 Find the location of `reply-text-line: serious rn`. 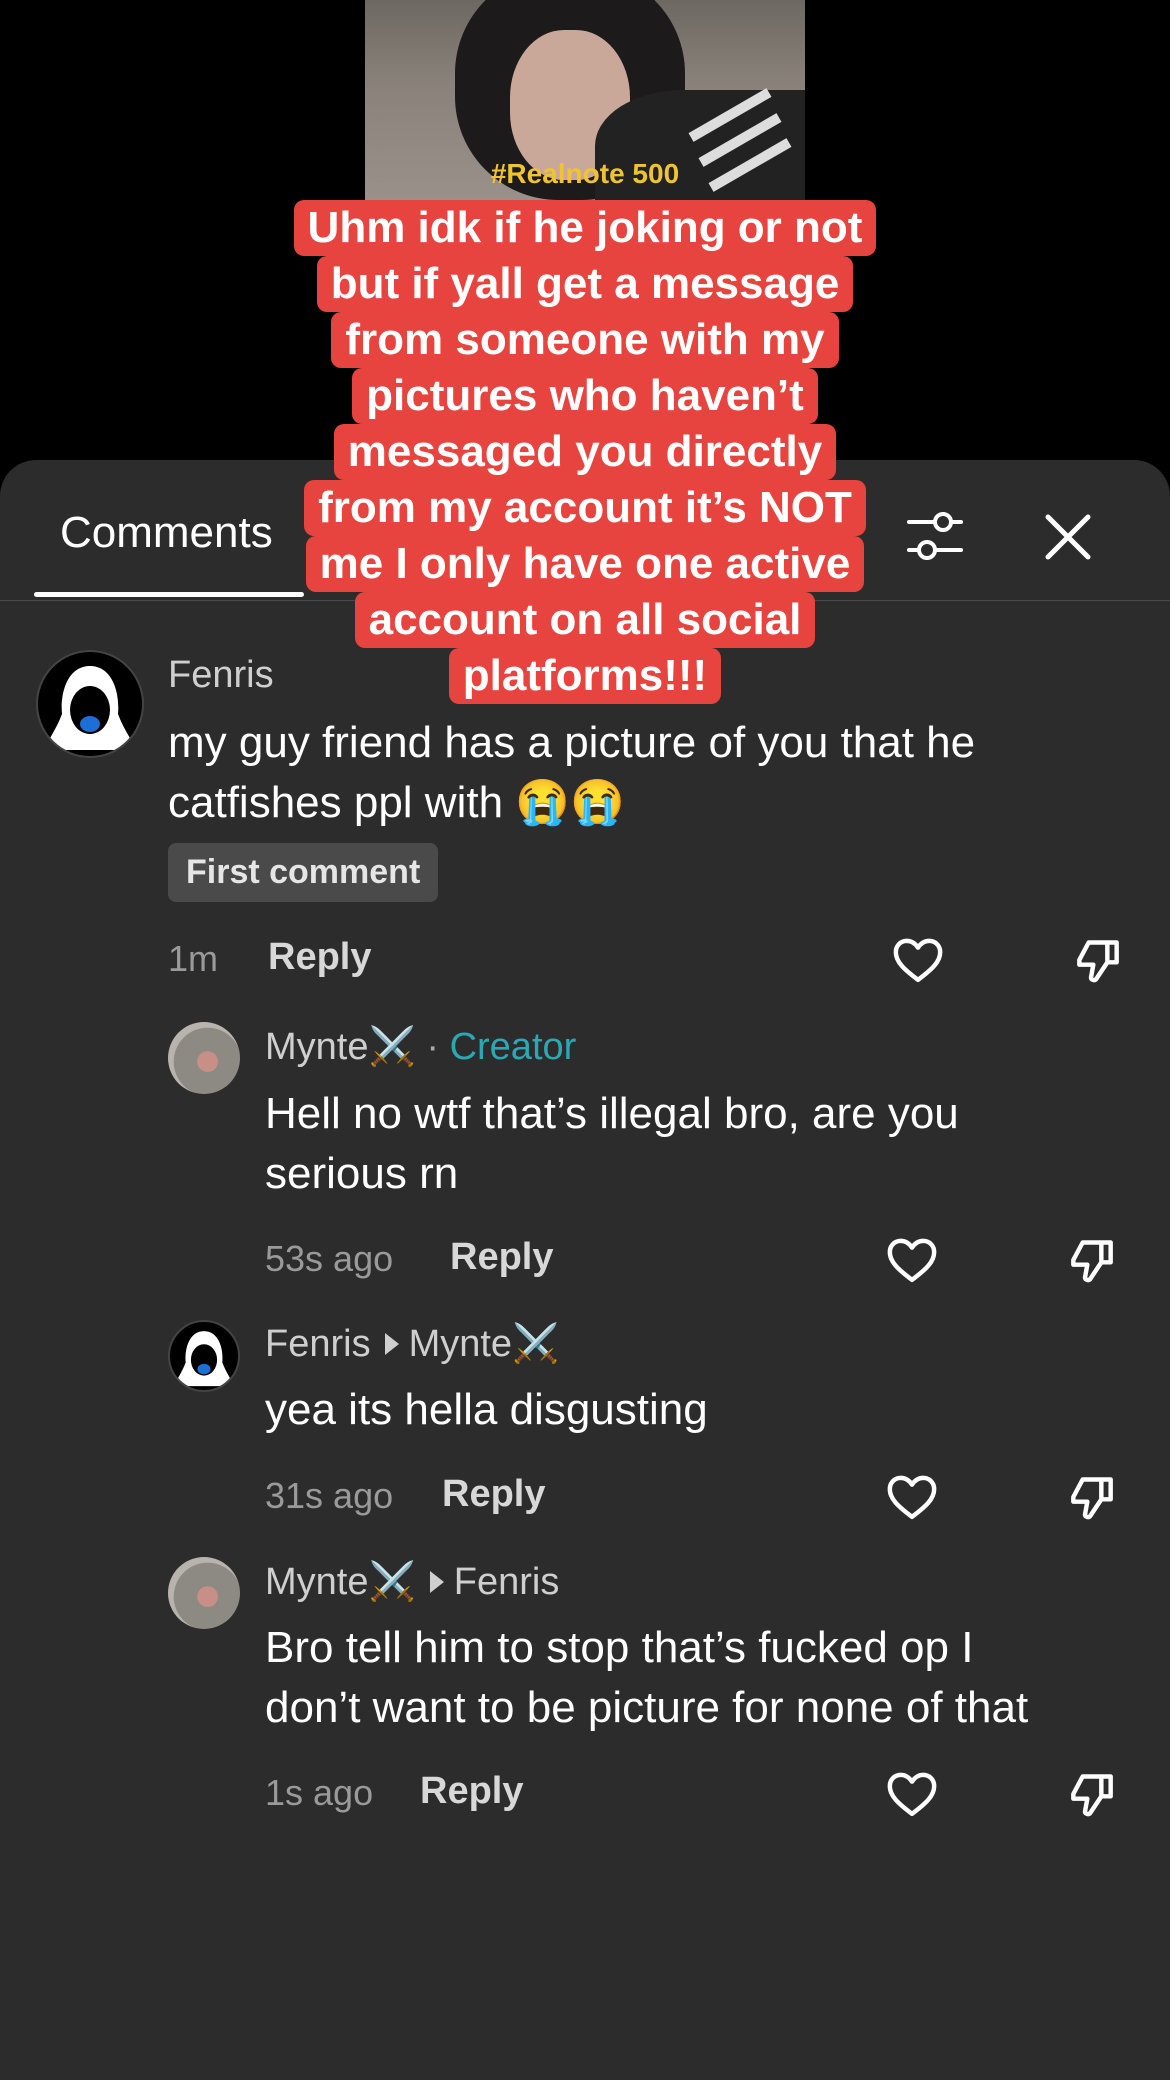

reply-text-line: serious rn is located at coordinates (362, 1173).